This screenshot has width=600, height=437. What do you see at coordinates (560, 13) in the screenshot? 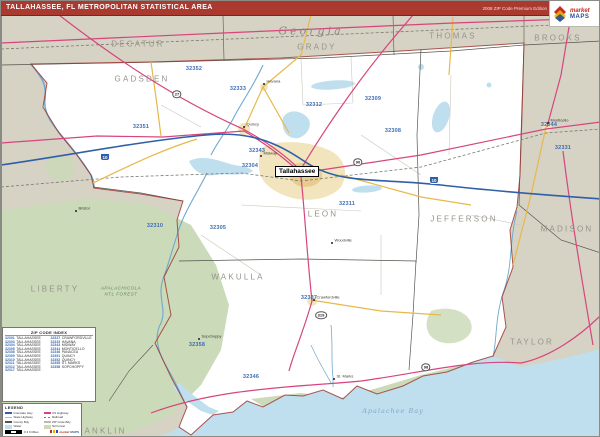
I see `publisher-logo-icon` at bounding box center [560, 13].